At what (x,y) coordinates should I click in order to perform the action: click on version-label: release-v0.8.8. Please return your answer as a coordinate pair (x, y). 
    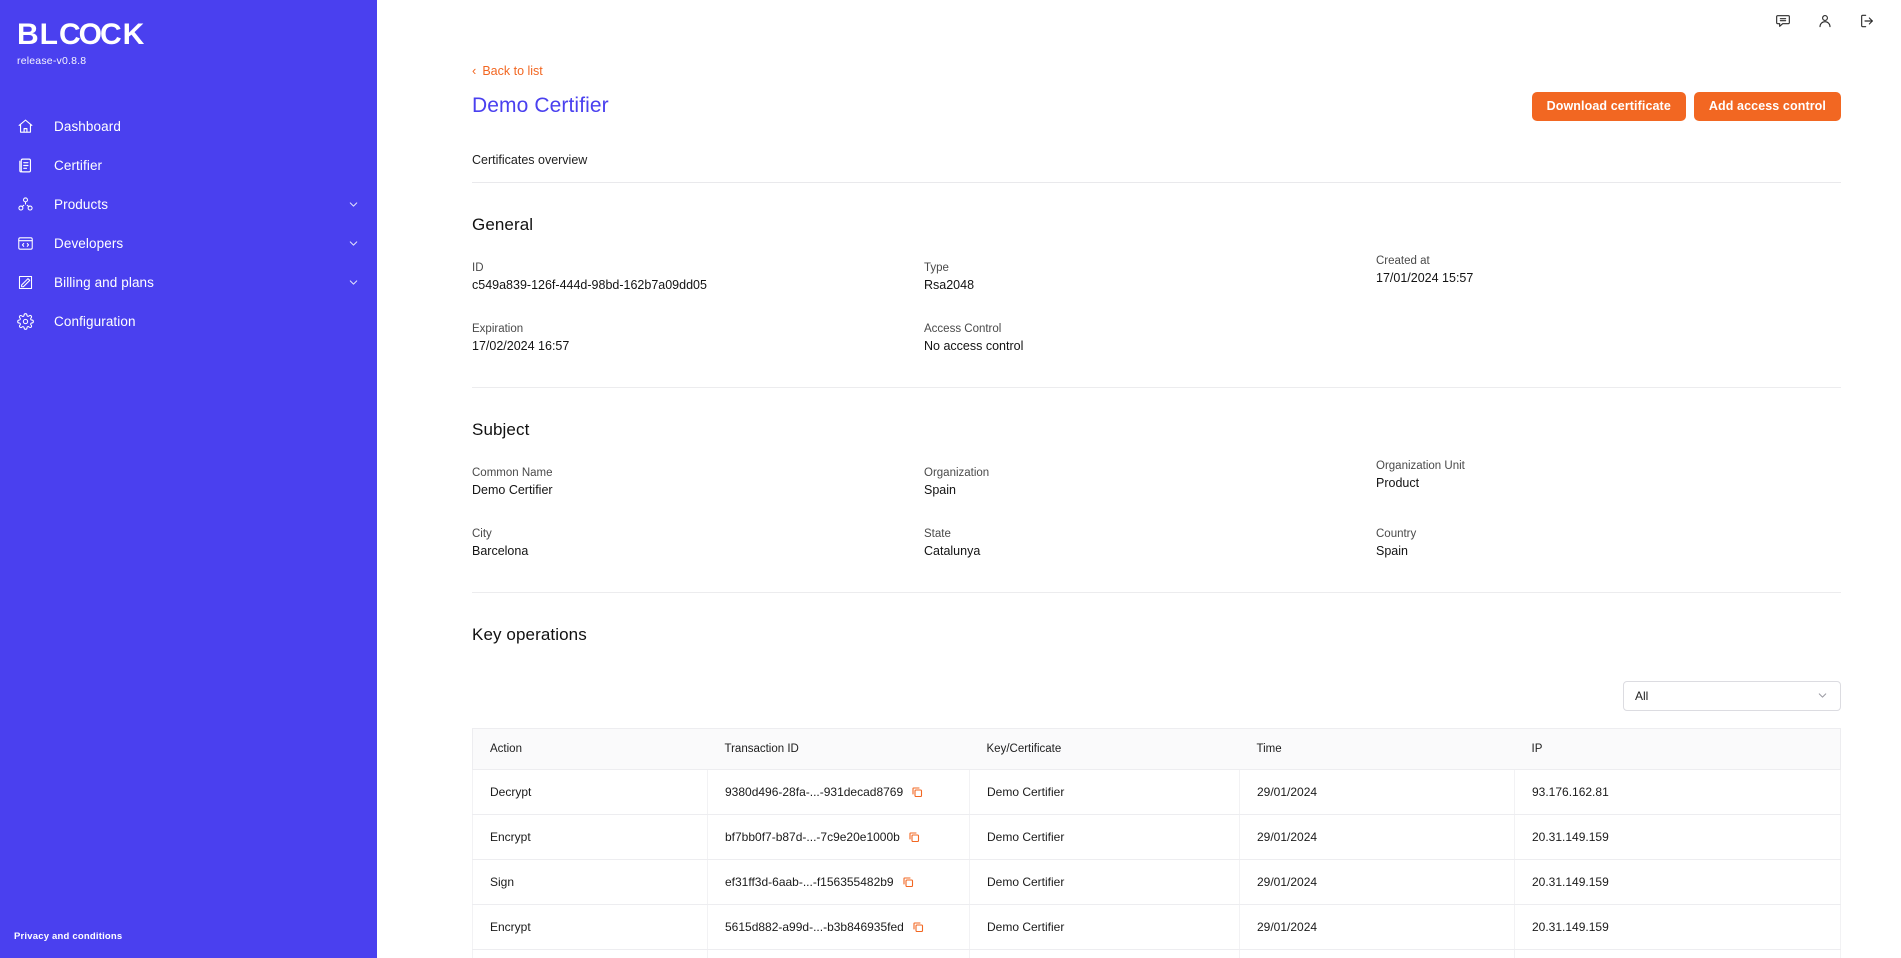
    Looking at the image, I should click on (52, 61).